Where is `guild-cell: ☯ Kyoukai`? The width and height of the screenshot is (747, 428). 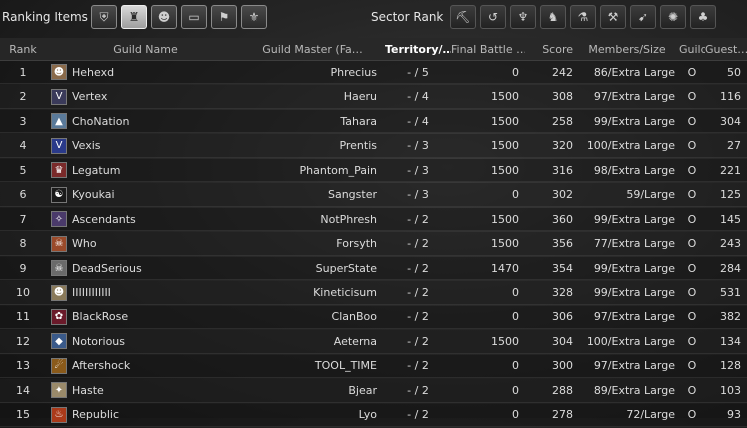 guild-cell: ☯ Kyoukai is located at coordinates (143, 194).